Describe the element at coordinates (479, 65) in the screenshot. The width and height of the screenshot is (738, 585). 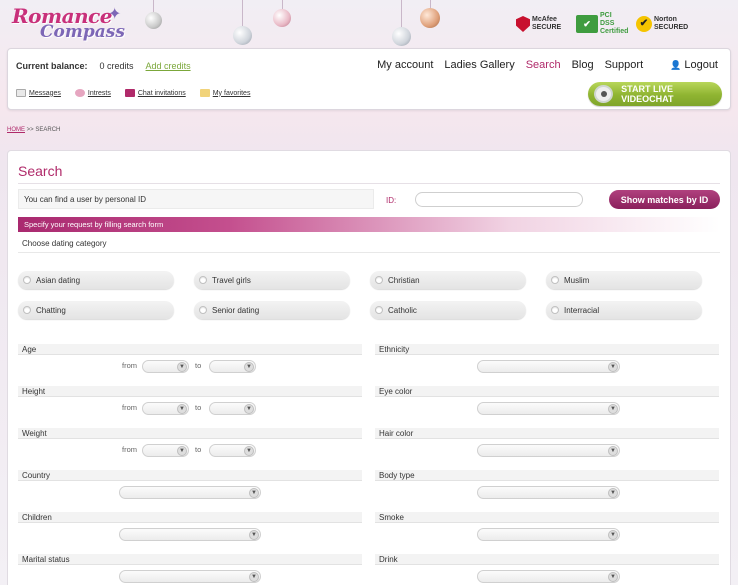
I see `nav-ladies-gallery: Ladies Gallery` at that location.